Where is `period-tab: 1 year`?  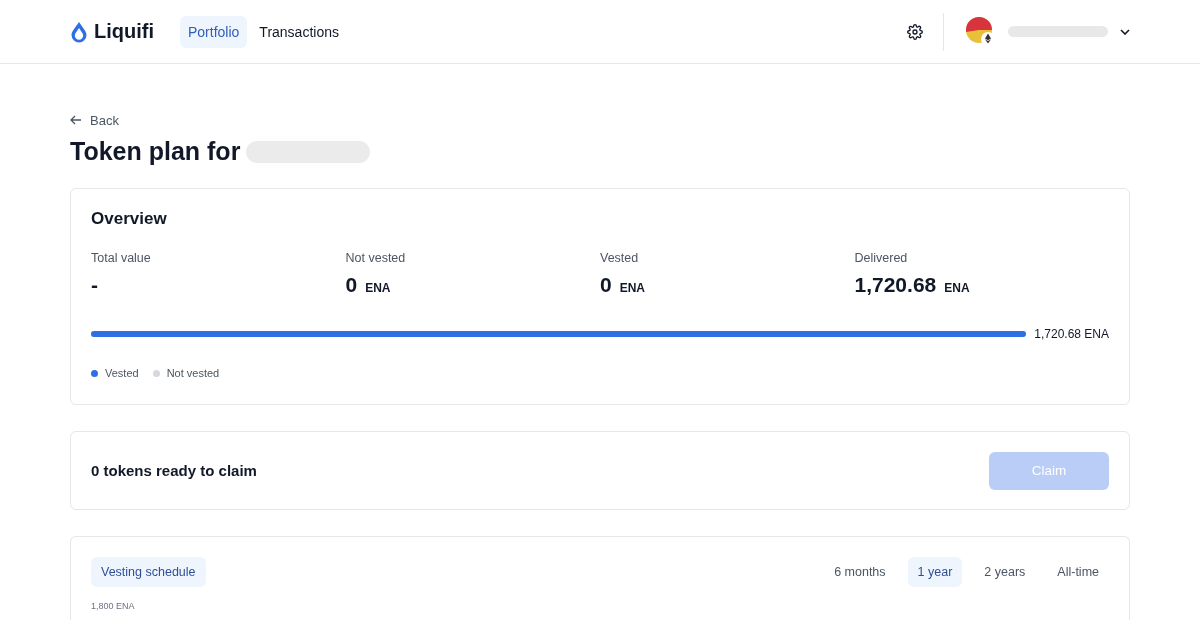 period-tab: 1 year is located at coordinates (935, 572).